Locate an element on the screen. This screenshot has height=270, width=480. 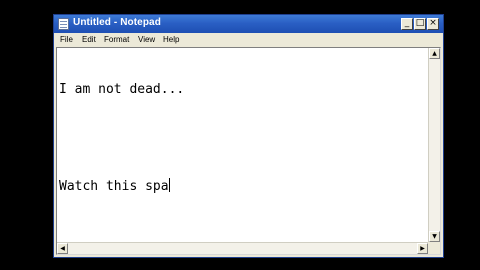
scroll-right-button: ▶ is located at coordinates (422, 248).